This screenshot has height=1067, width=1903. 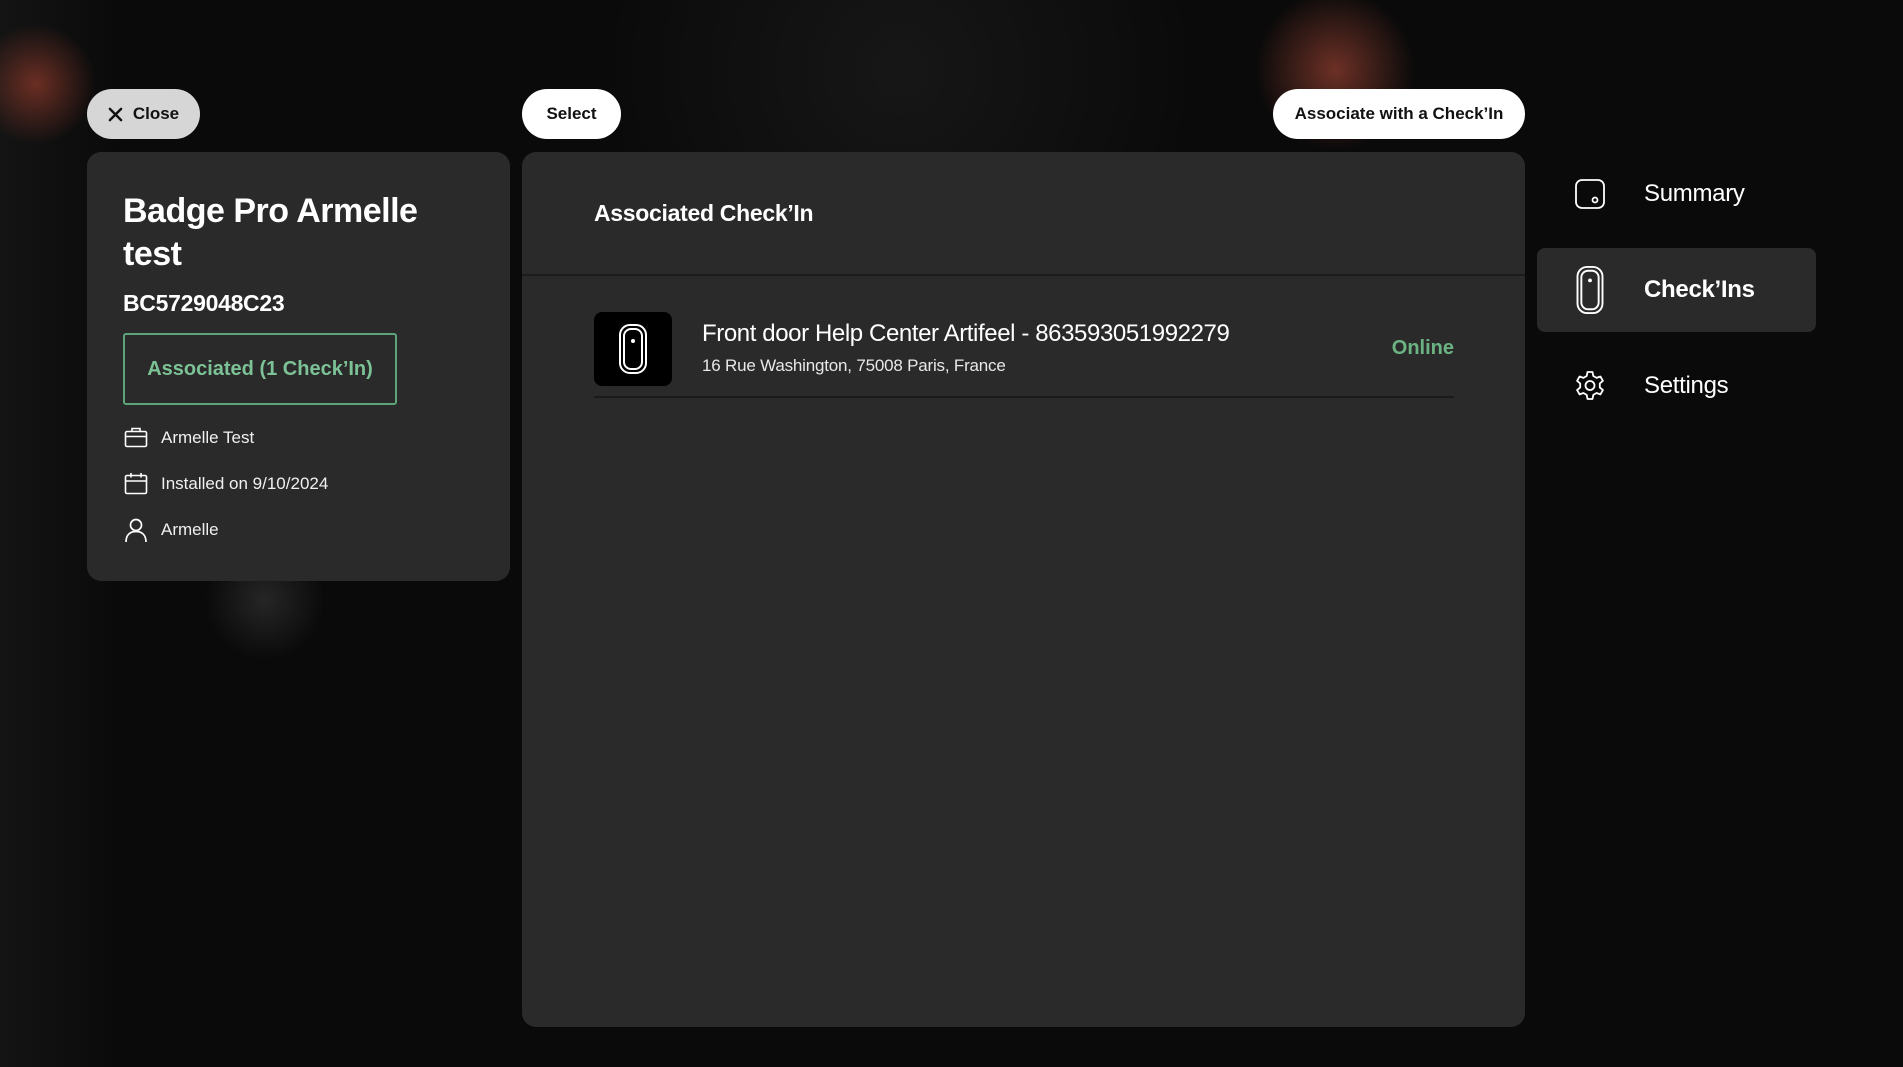 What do you see at coordinates (1590, 194) in the screenshot?
I see `badge-device-icon` at bounding box center [1590, 194].